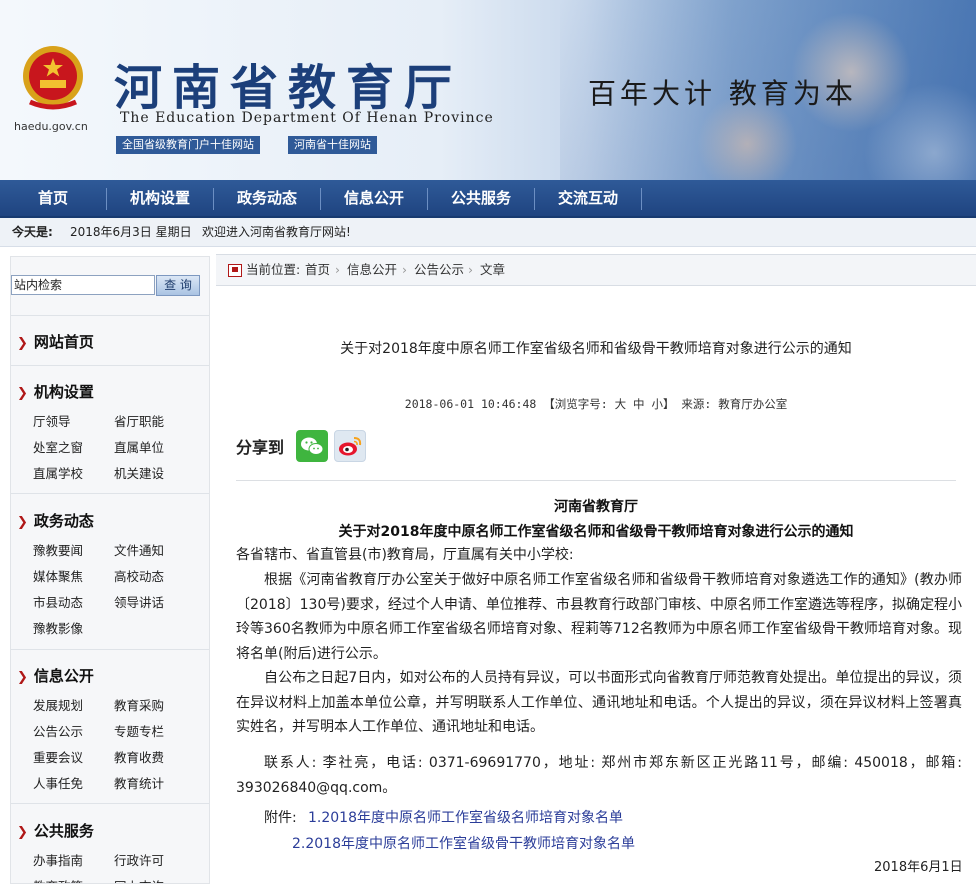 This screenshot has width=976, height=884. What do you see at coordinates (63, 676) in the screenshot?
I see `sidebar-section-title: 信息公开` at bounding box center [63, 676].